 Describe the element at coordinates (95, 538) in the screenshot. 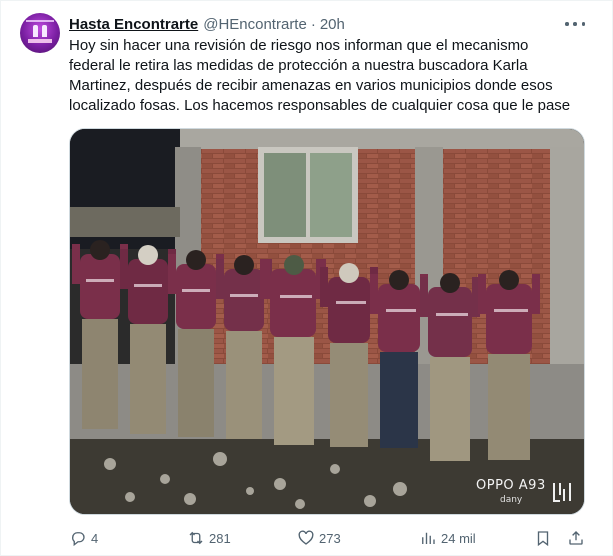

I see `reply-count: 4` at that location.